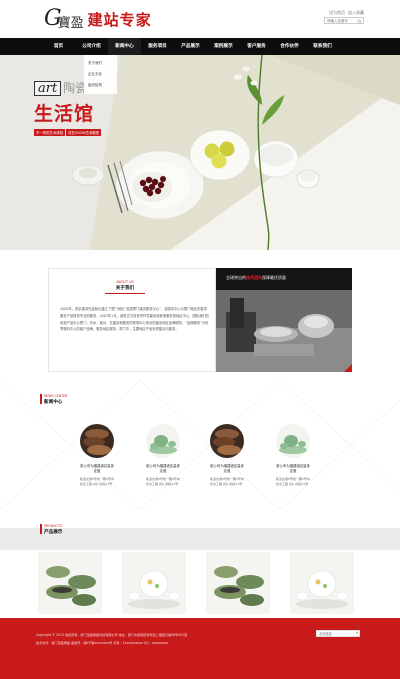 This screenshot has height=679, width=400. I want to click on dropdown-item-culture: 企业文化, so click(100, 74).